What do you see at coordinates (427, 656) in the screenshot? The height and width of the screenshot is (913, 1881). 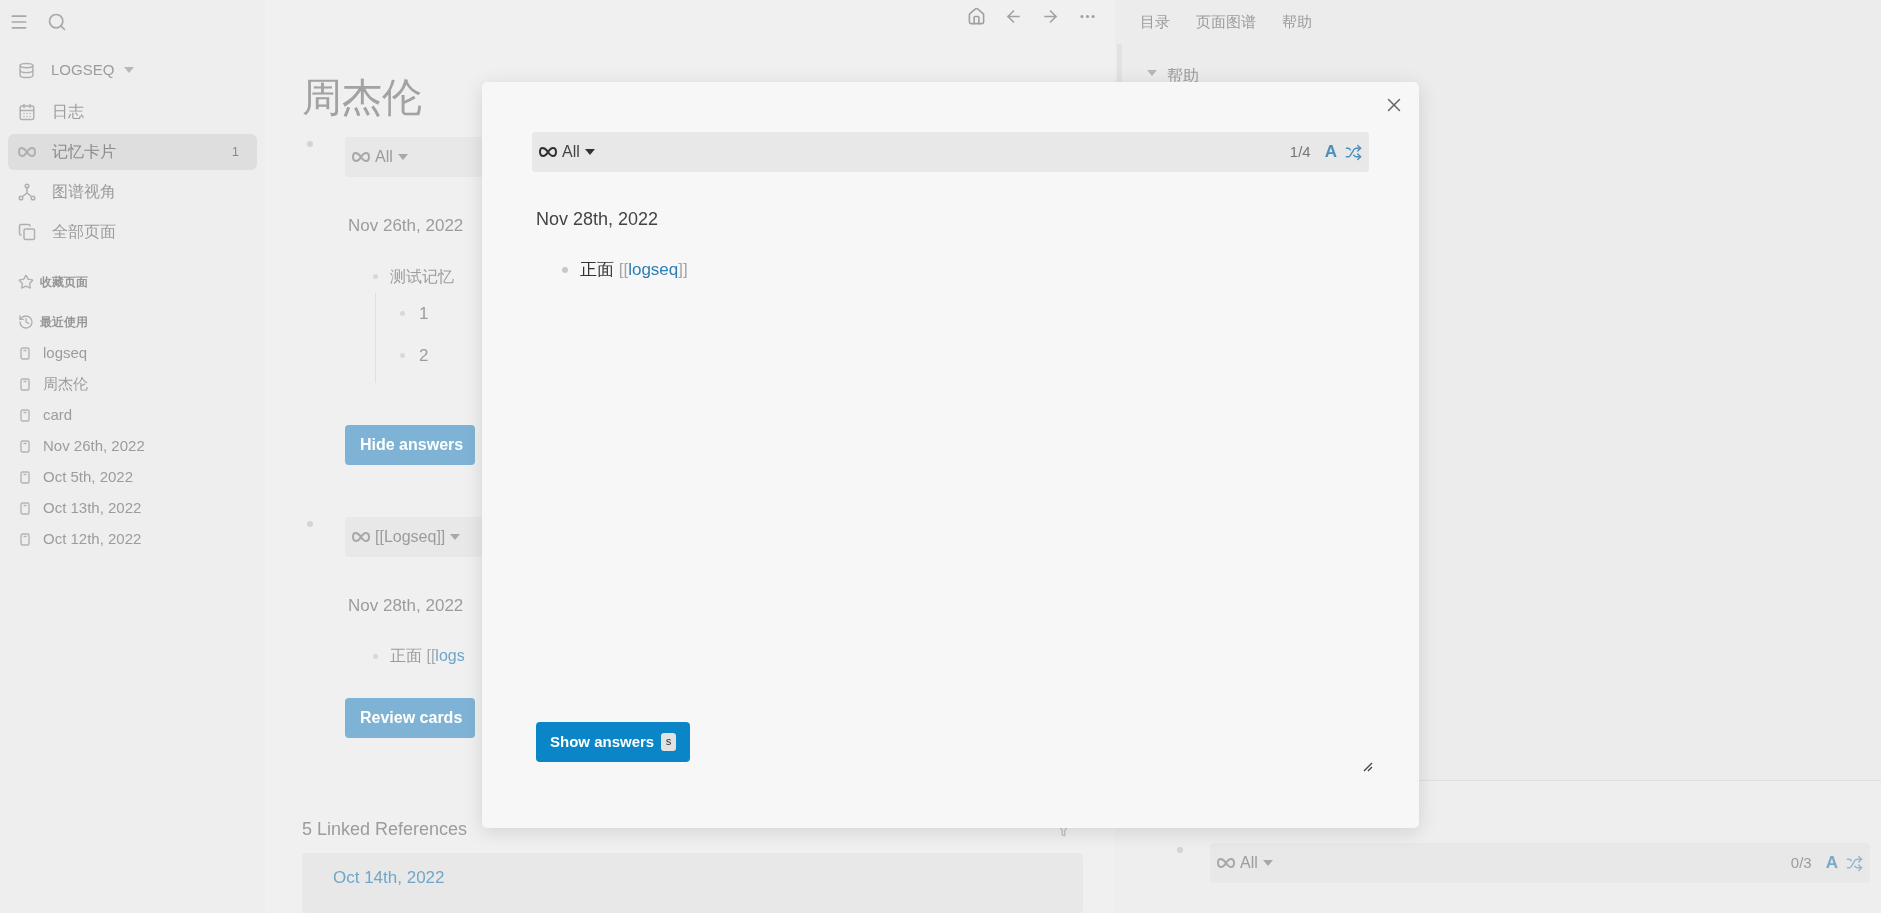 I see `block-text: 正面 [[logs` at bounding box center [427, 656].